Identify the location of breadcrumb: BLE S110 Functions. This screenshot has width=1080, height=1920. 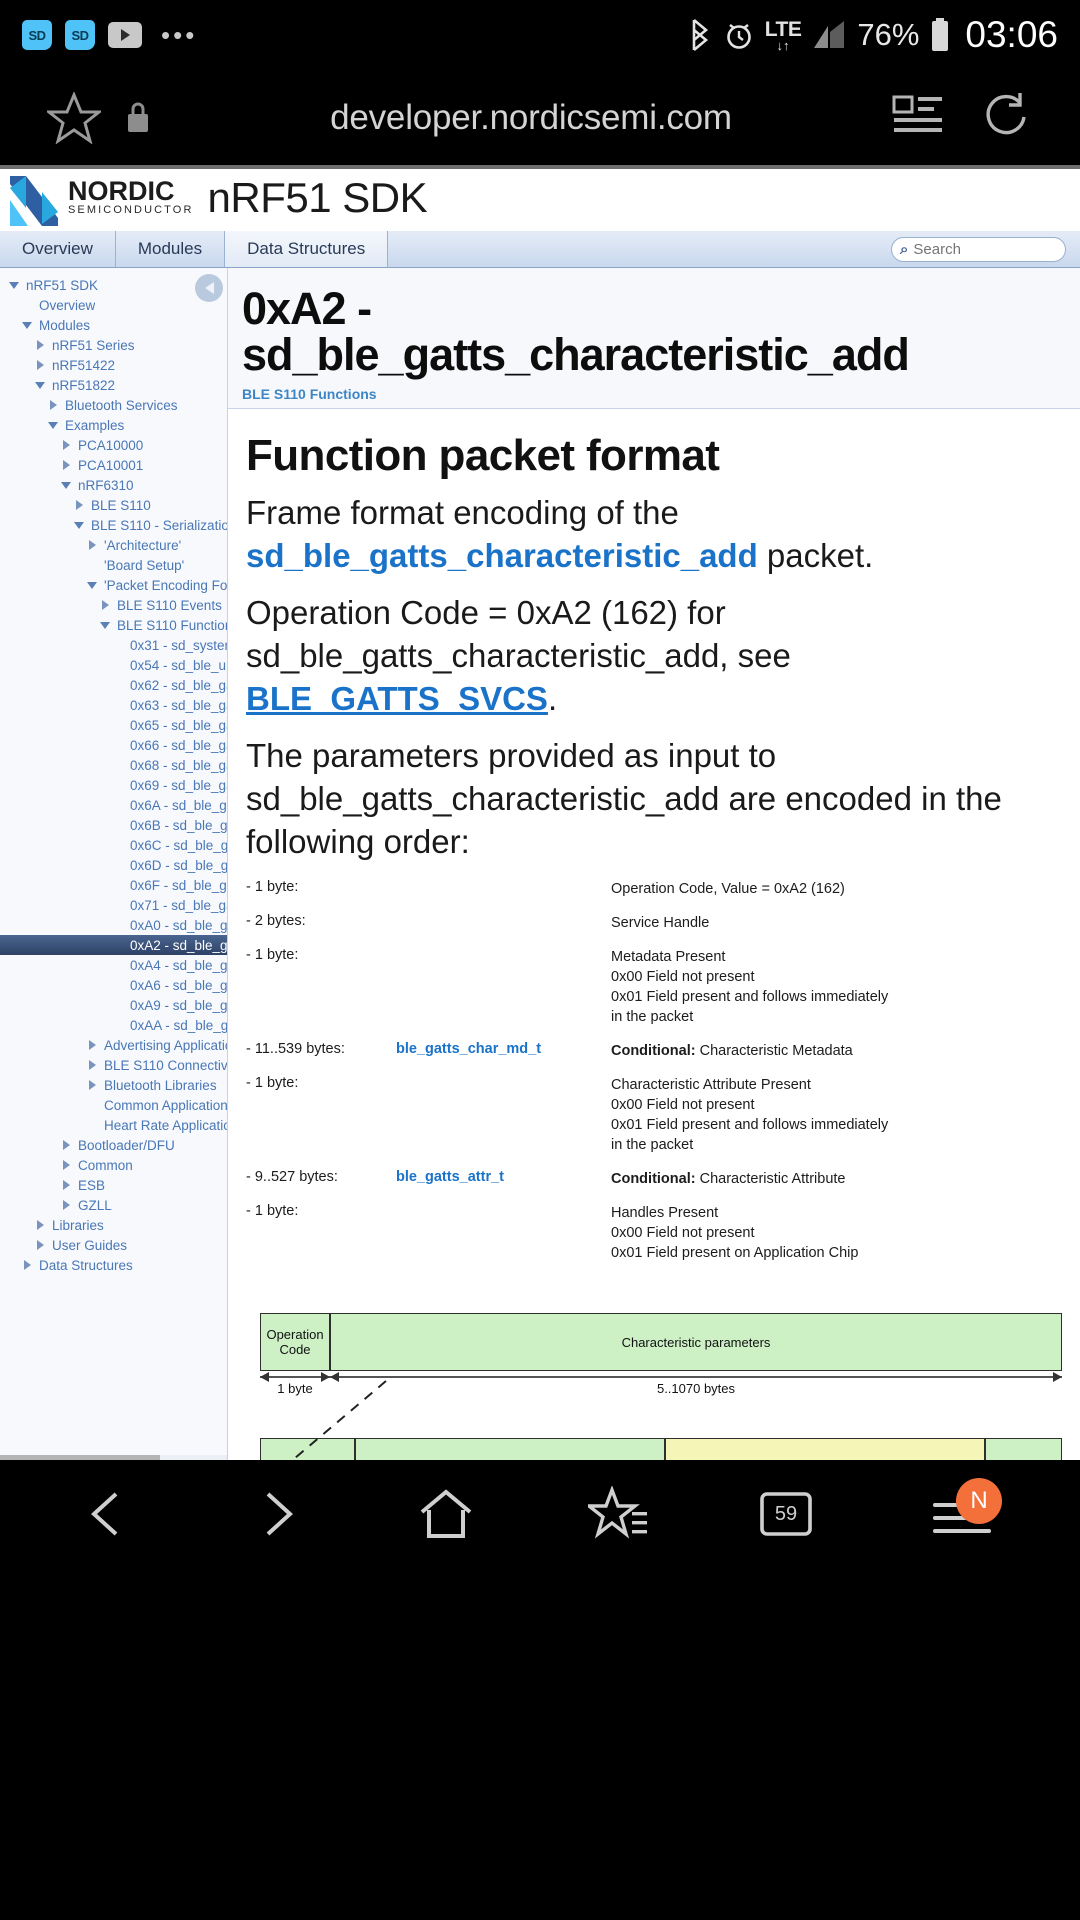
(661, 394).